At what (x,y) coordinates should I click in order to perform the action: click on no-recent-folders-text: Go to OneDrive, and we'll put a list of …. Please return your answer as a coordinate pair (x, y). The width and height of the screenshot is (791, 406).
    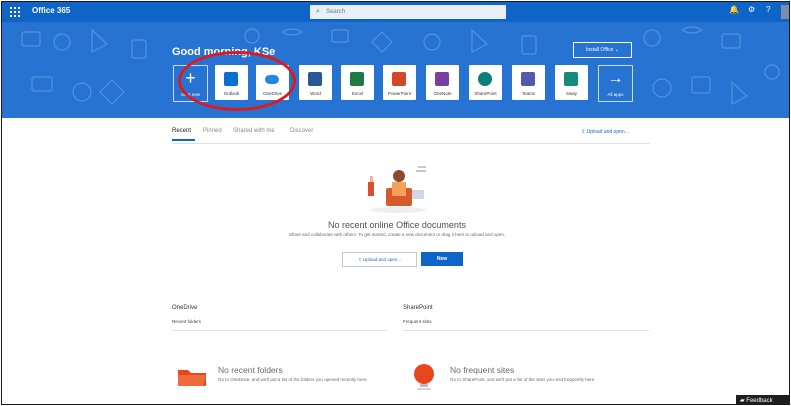
    Looking at the image, I should click on (293, 379).